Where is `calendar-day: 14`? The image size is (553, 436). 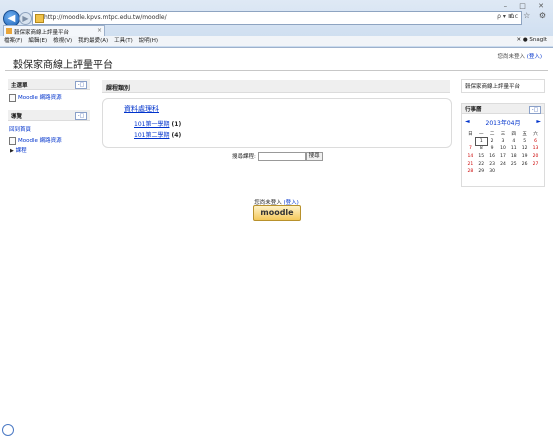
calendar-day: 14 is located at coordinates (470, 157).